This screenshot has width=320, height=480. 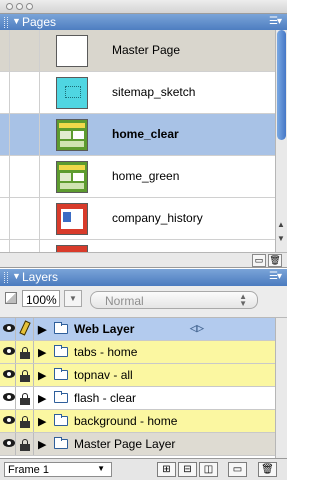 What do you see at coordinates (143, 22) in the screenshot?
I see `pages-panel-header: ▼ Pages ☰▾` at bounding box center [143, 22].